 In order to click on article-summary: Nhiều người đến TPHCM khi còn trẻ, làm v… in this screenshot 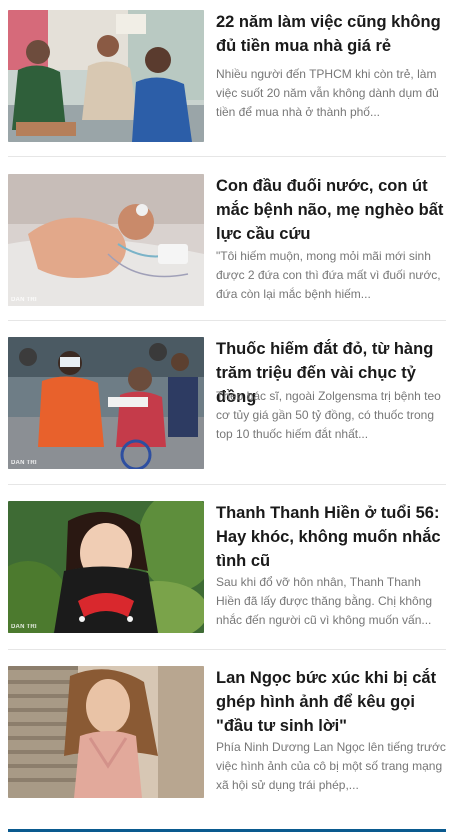, I will do `click(327, 93)`.